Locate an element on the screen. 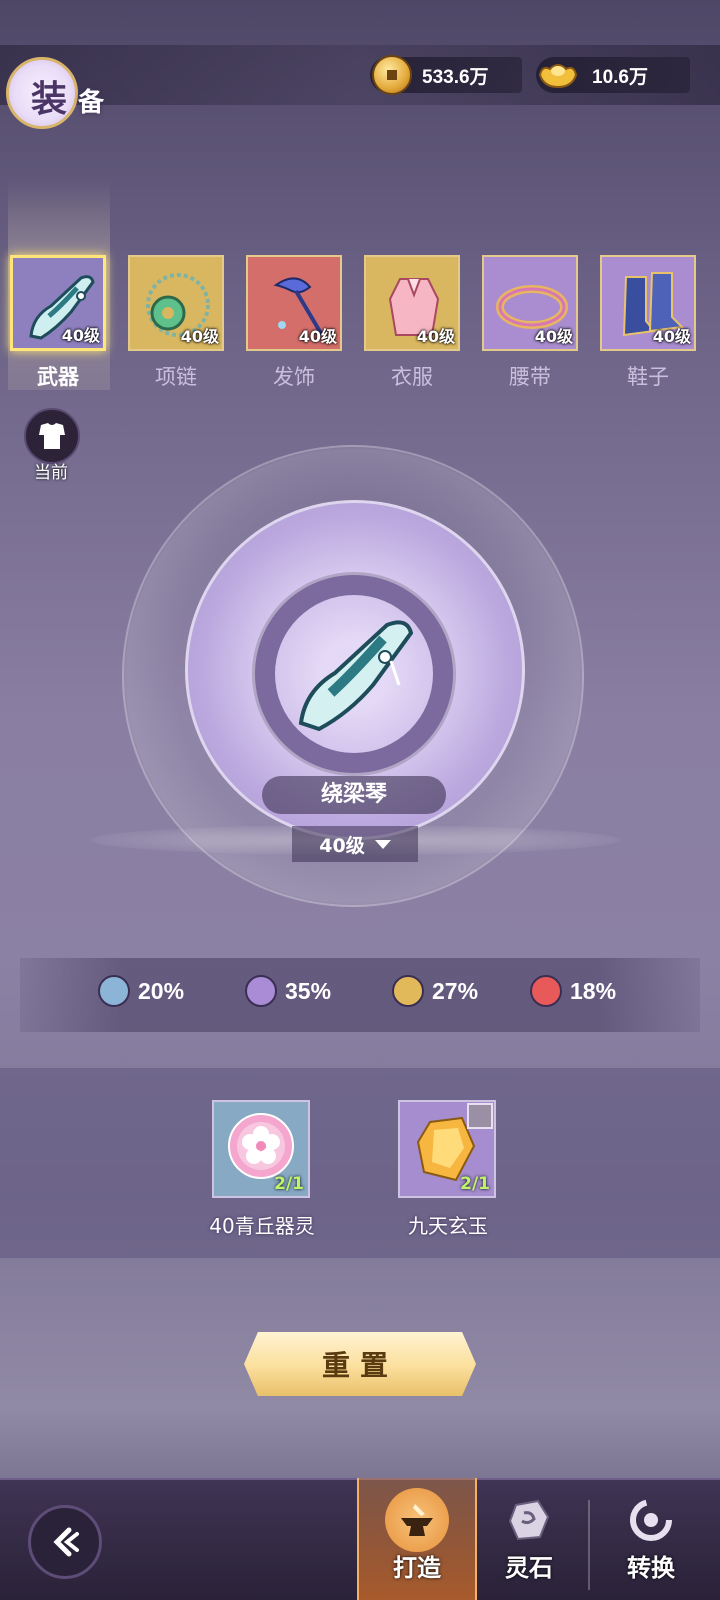 Image resolution: width=720 pixels, height=1600 pixels. tab-clothes: 40级 衣服 is located at coordinates (414, 323).